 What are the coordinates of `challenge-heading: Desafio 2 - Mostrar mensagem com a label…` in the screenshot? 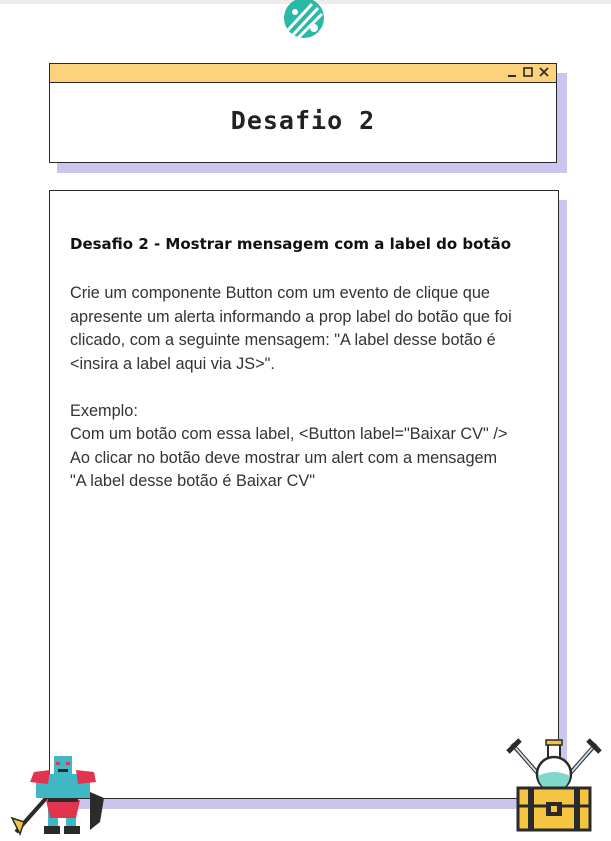 It's located at (291, 244).